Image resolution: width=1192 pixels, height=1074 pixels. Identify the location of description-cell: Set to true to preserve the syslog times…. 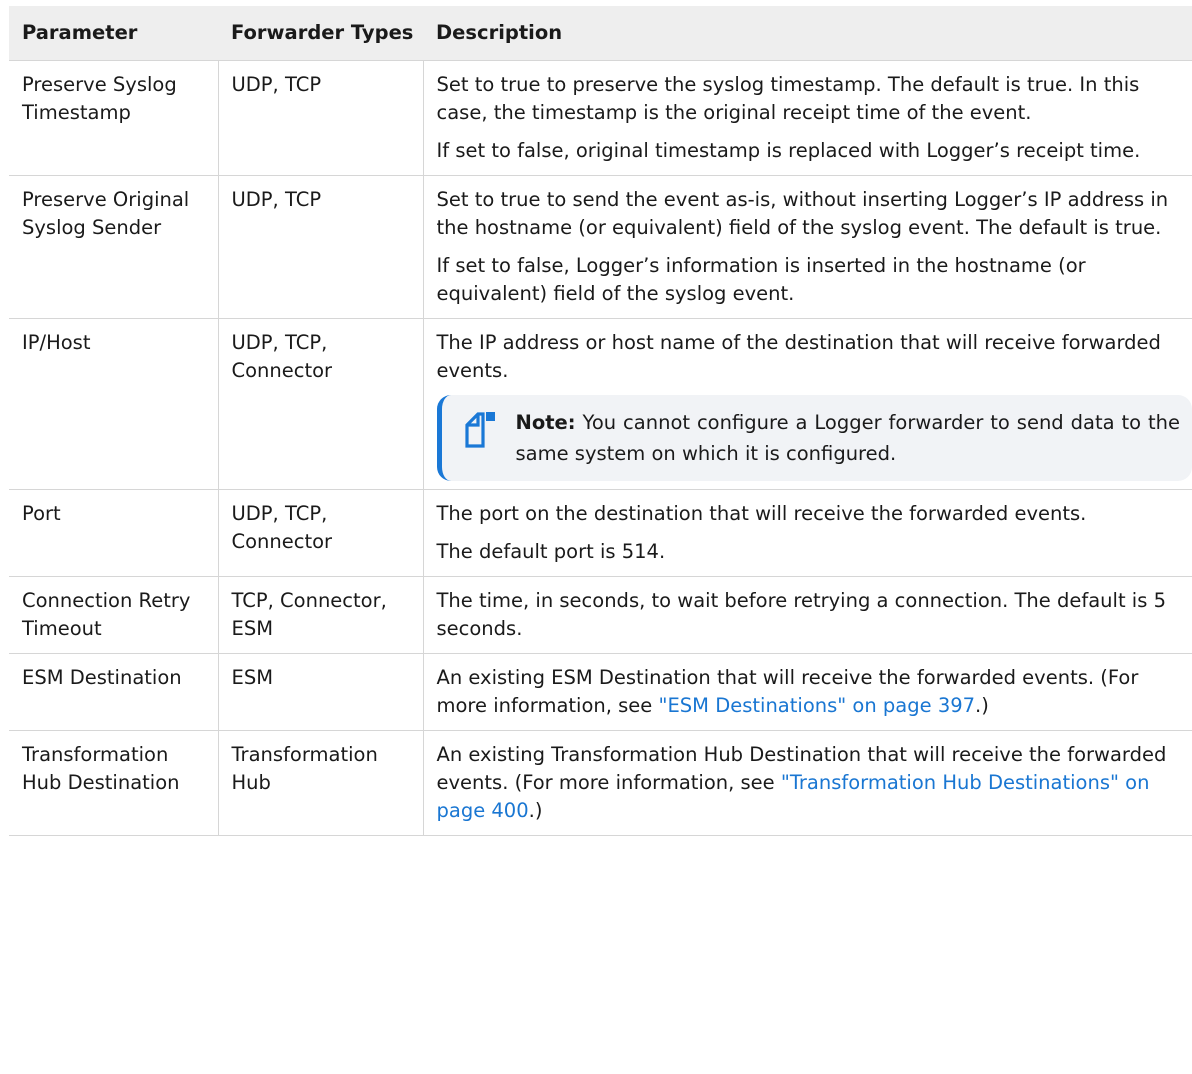
(807, 118).